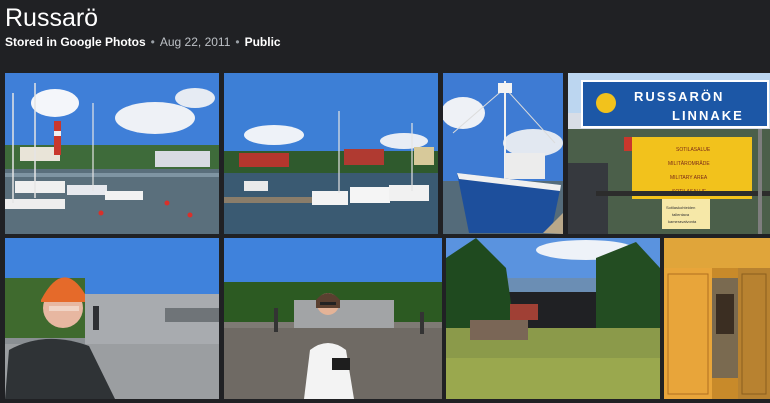 The image size is (770, 403). Describe the element at coordinates (693, 150) in the screenshot. I see `warning-line-1: SOTILASALUE` at that location.